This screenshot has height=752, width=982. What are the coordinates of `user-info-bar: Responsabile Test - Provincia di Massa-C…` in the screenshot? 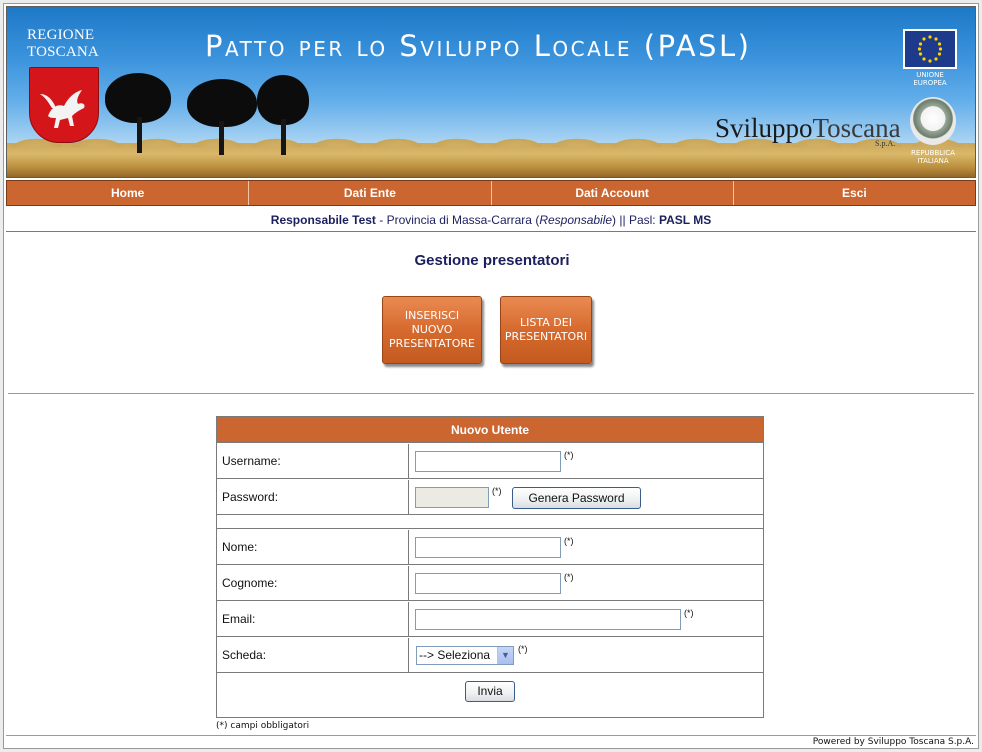 It's located at (491, 220).